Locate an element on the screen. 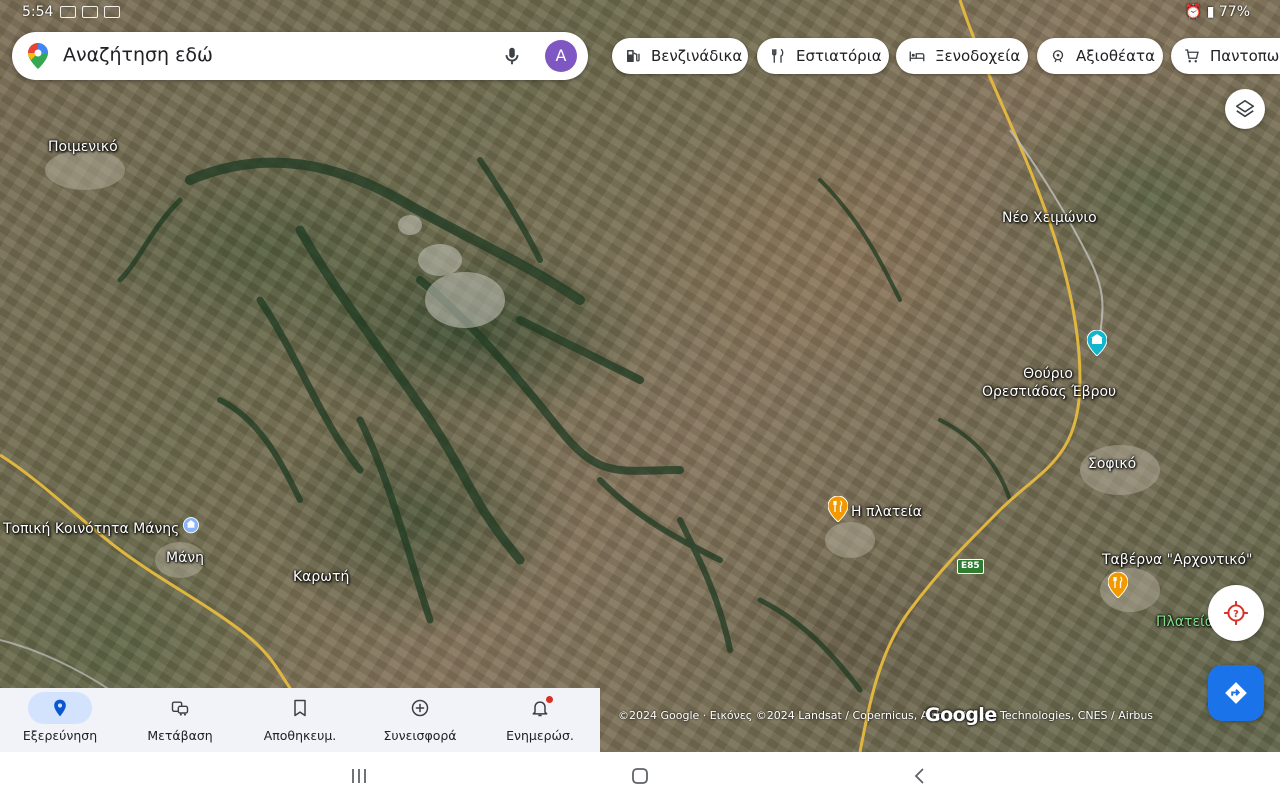  chip-label: Βενζινάδικα is located at coordinates (697, 56).